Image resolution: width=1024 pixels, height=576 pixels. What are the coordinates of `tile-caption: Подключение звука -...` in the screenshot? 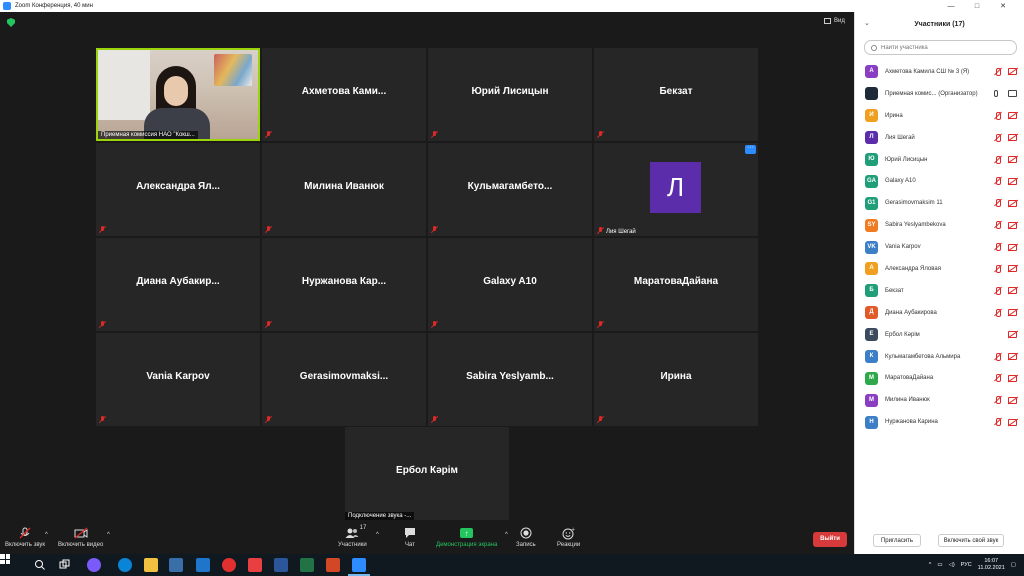 It's located at (380, 516).